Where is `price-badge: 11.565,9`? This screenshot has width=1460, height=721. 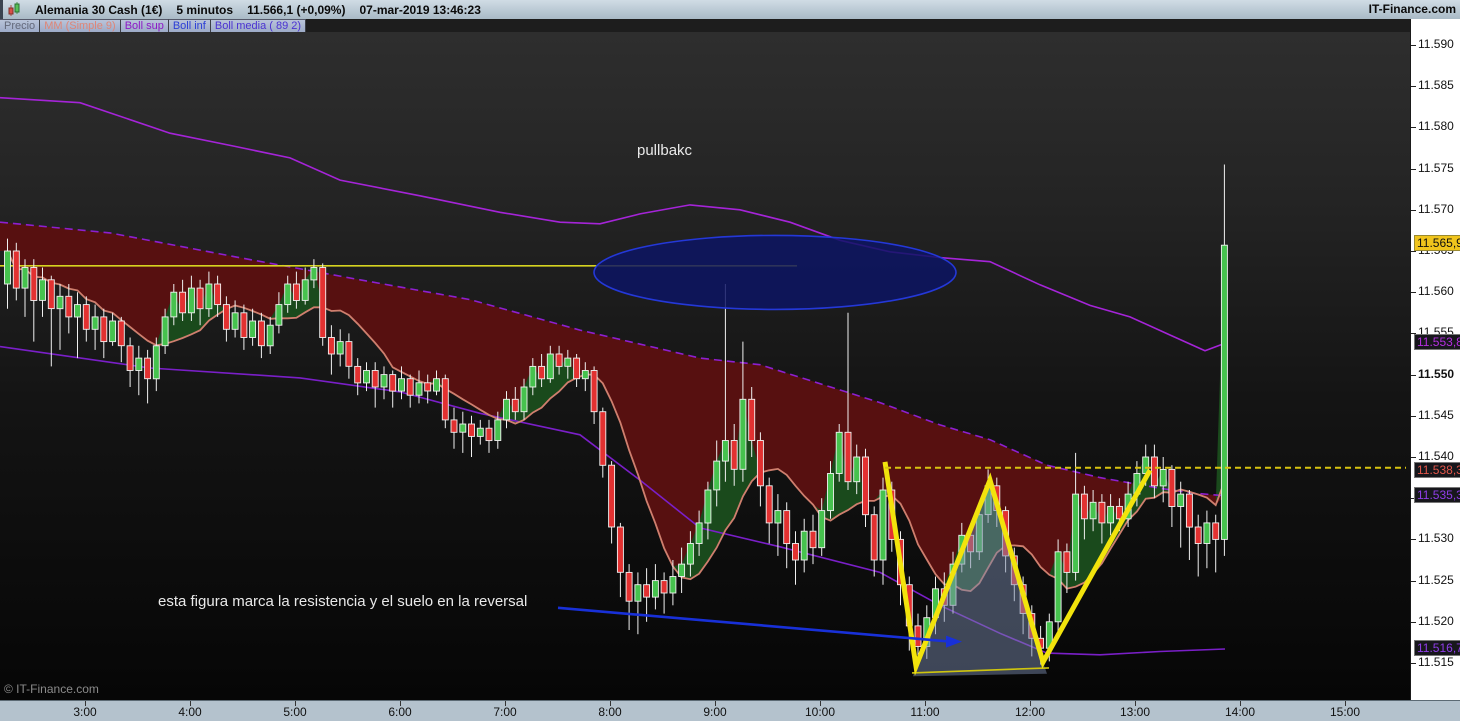
price-badge: 11.565,9 is located at coordinates (1437, 243).